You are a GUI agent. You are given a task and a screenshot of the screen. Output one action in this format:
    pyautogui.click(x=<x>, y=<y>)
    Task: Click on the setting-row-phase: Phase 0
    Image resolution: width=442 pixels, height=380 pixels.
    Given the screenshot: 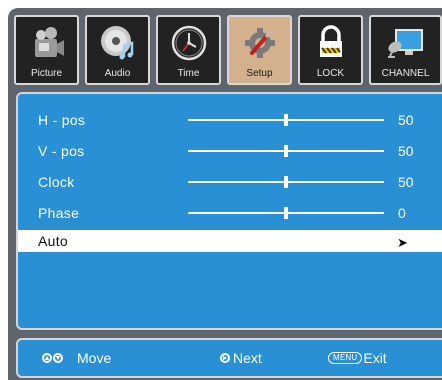 What is the action you would take?
    pyautogui.click(x=230, y=213)
    